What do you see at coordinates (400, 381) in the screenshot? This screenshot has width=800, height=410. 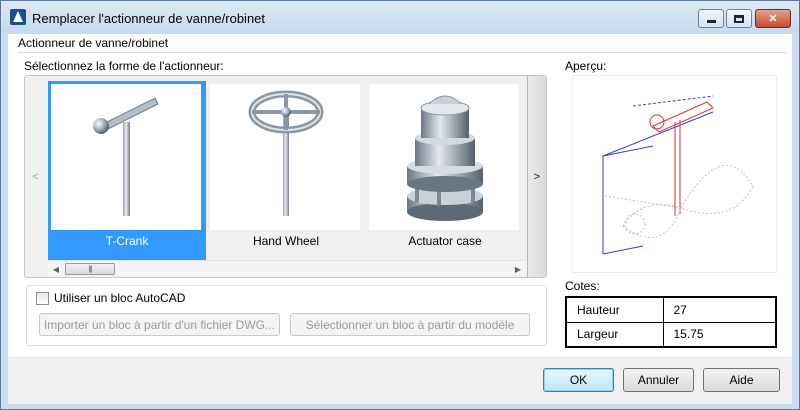 I see `dialog-footer: OK Annuler Aide` at bounding box center [400, 381].